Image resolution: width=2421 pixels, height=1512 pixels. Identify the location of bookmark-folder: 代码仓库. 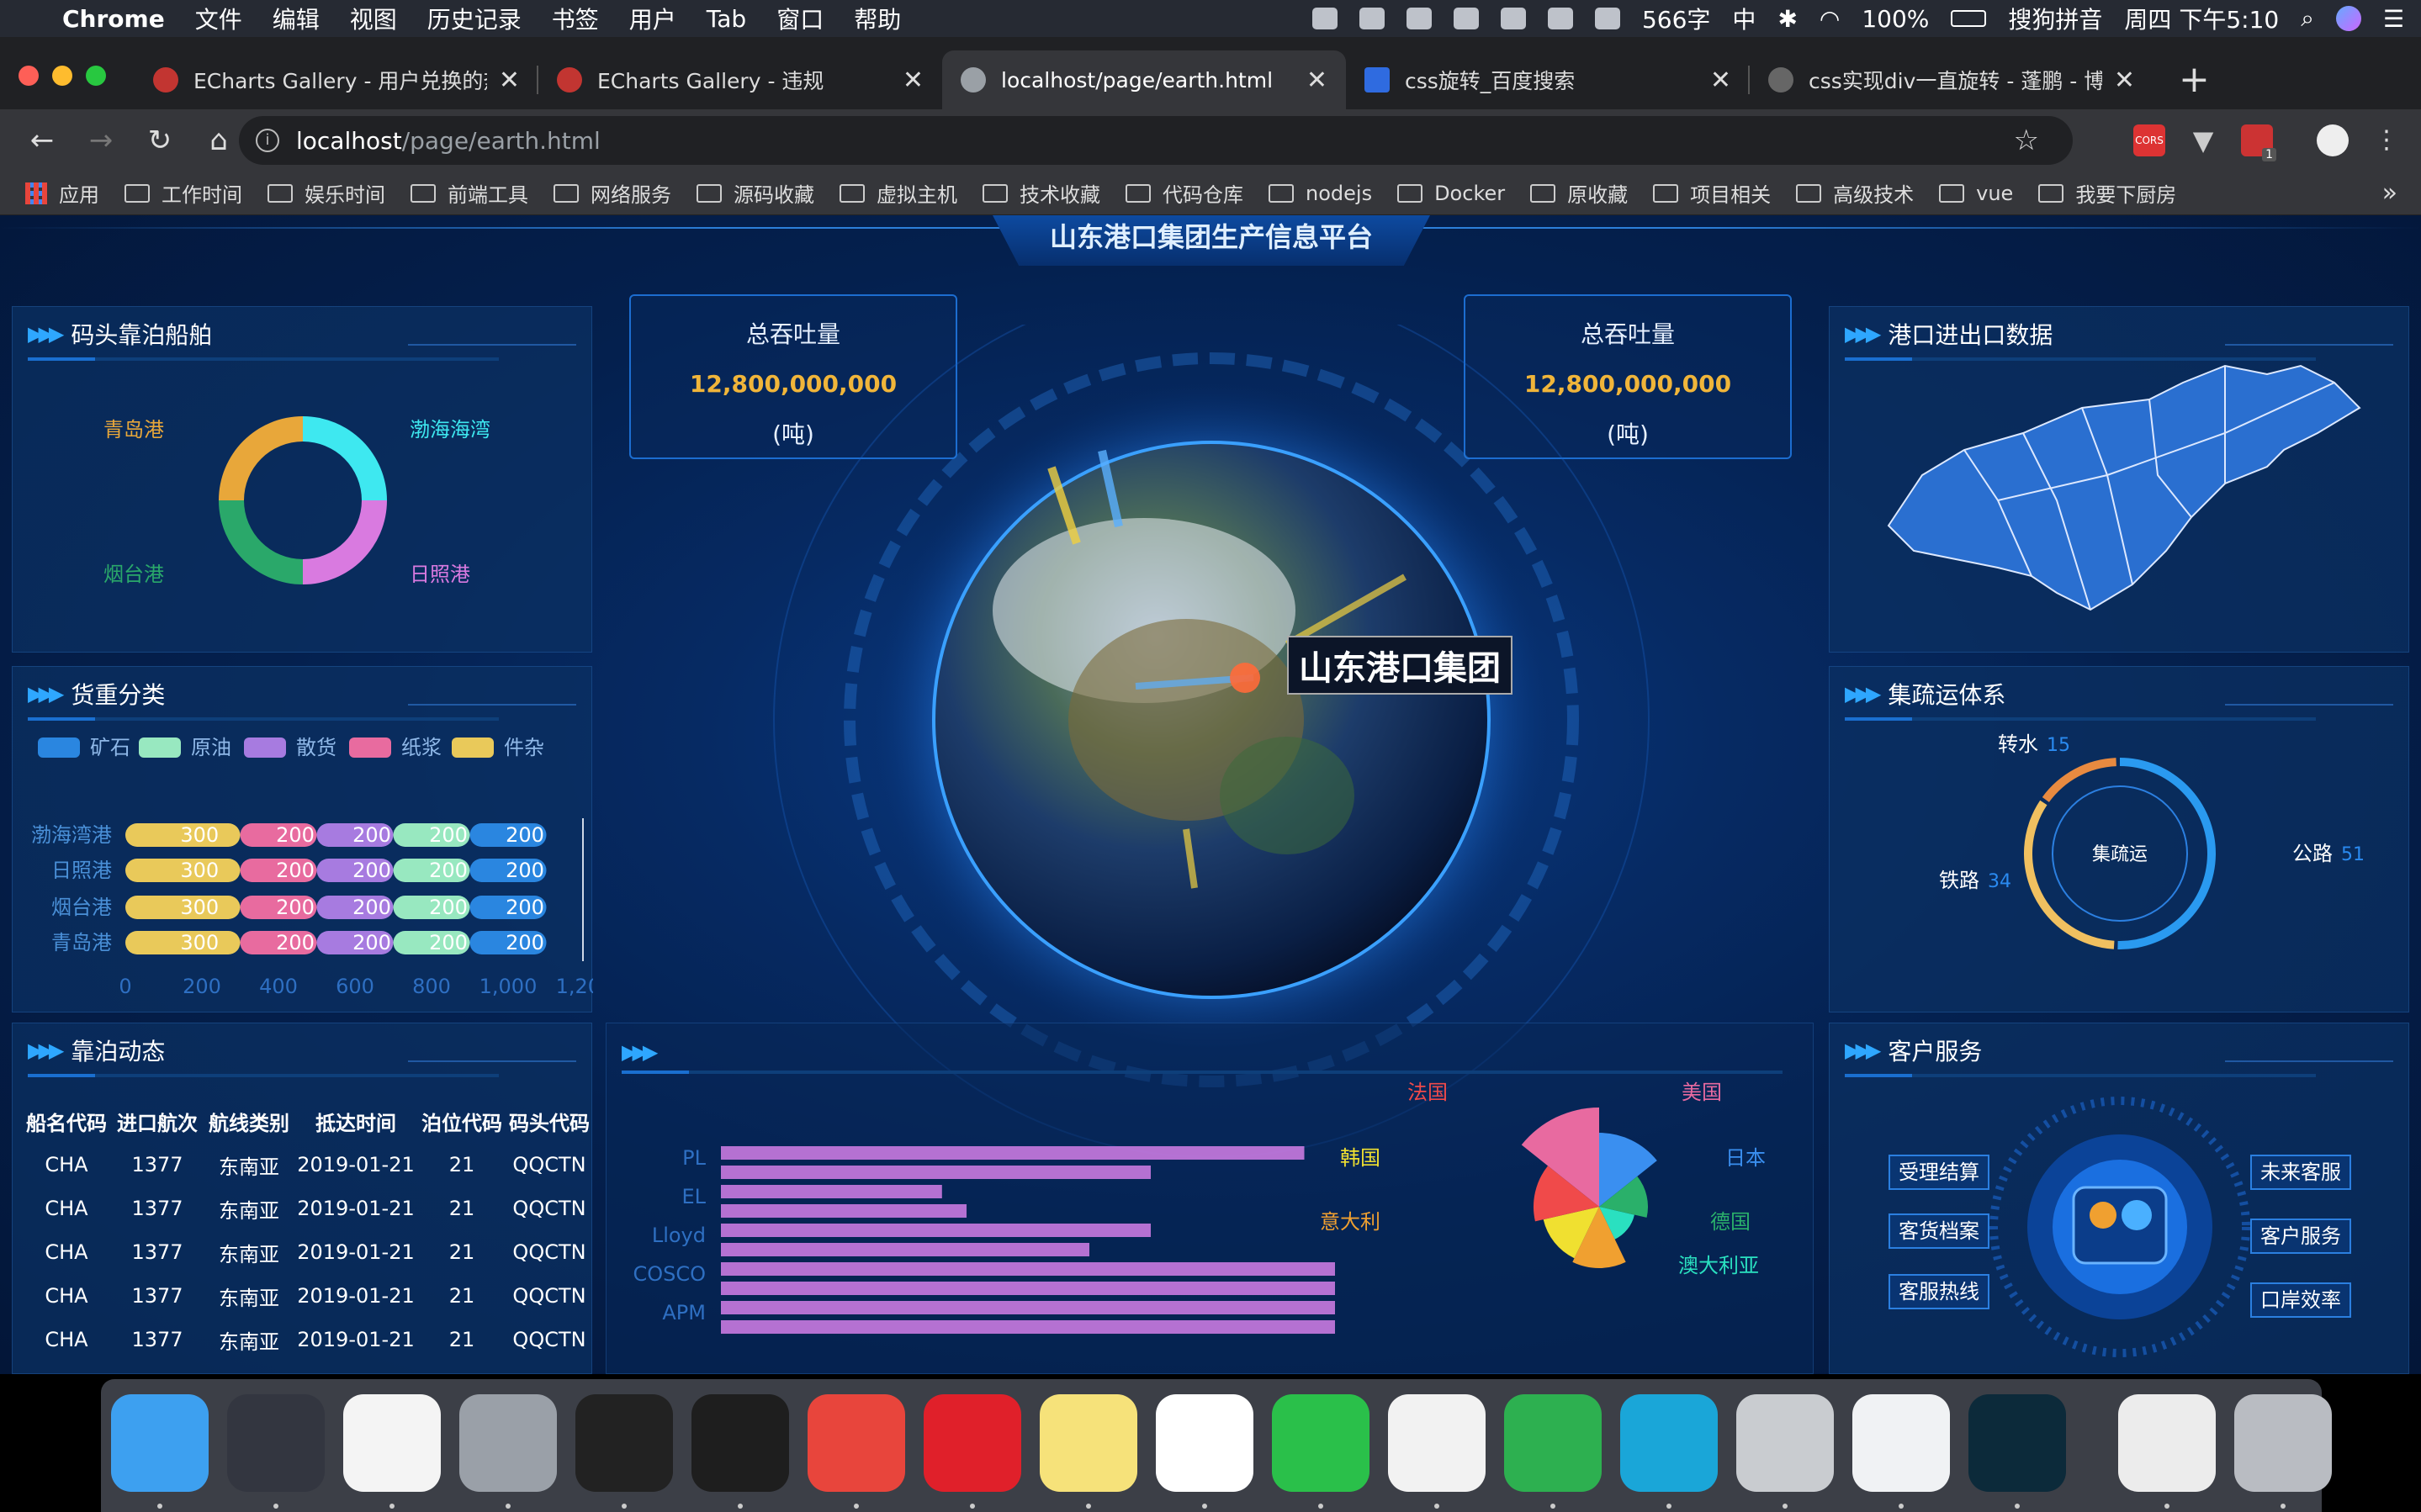
(1185, 193).